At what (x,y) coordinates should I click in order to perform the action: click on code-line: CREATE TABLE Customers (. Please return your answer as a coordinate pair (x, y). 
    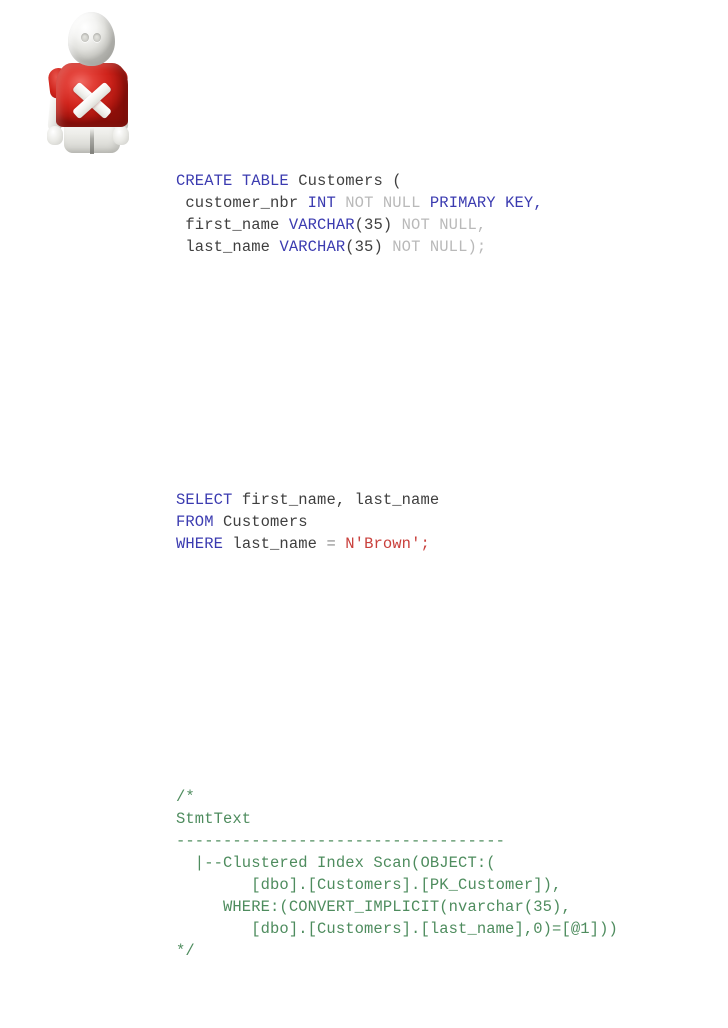
    Looking at the image, I should click on (450, 181).